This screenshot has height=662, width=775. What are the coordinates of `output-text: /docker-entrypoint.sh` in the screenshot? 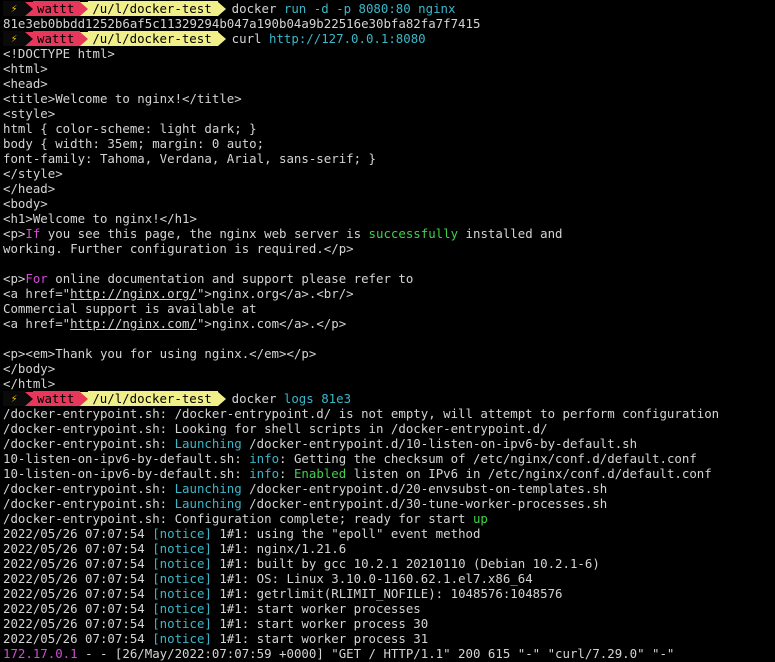 It's located at (361, 413).